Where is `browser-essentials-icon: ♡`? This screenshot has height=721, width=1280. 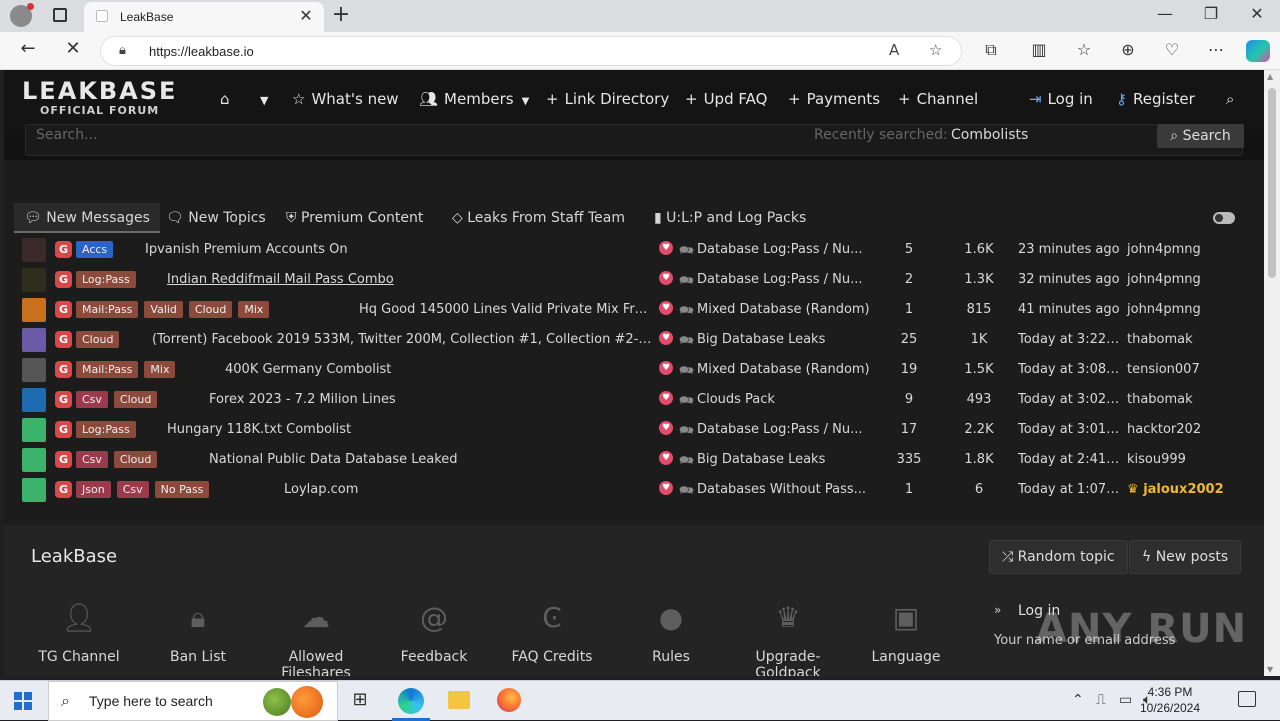
browser-essentials-icon: ♡ is located at coordinates (1172, 49).